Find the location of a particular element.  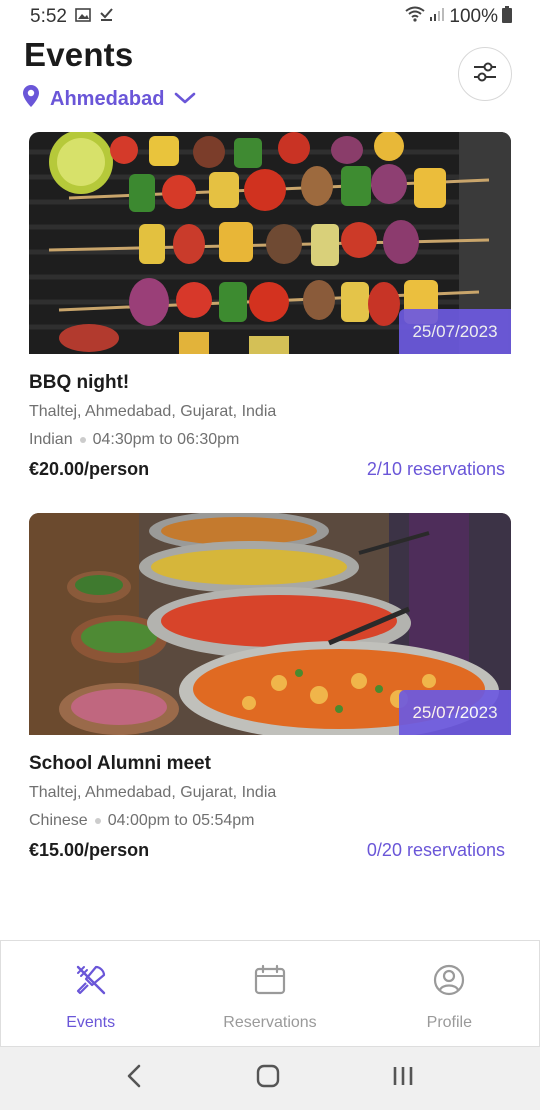

location-selector: Ahmedabad is located at coordinates (109, 99).